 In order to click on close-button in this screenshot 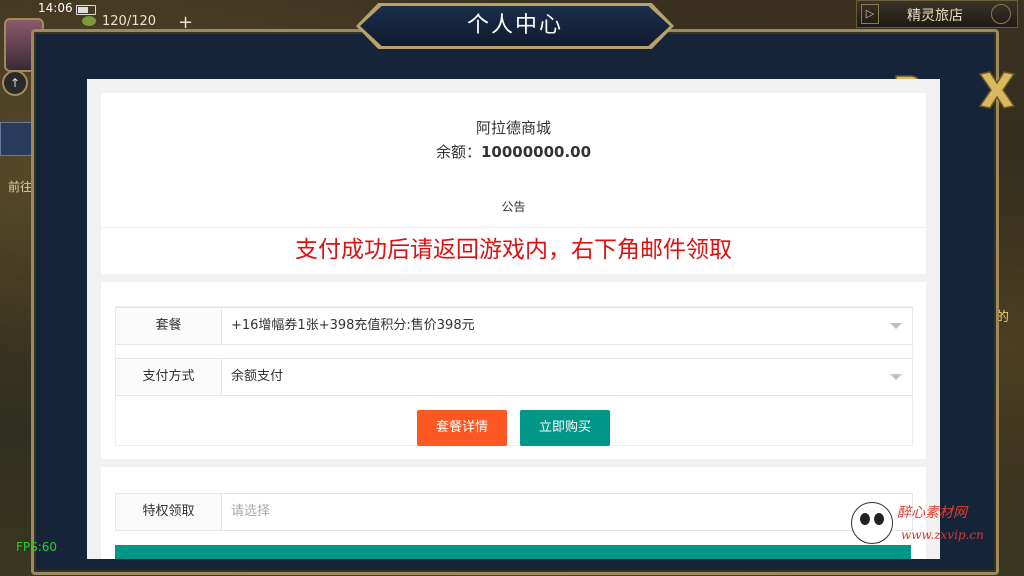, I will do `click(997, 90)`.